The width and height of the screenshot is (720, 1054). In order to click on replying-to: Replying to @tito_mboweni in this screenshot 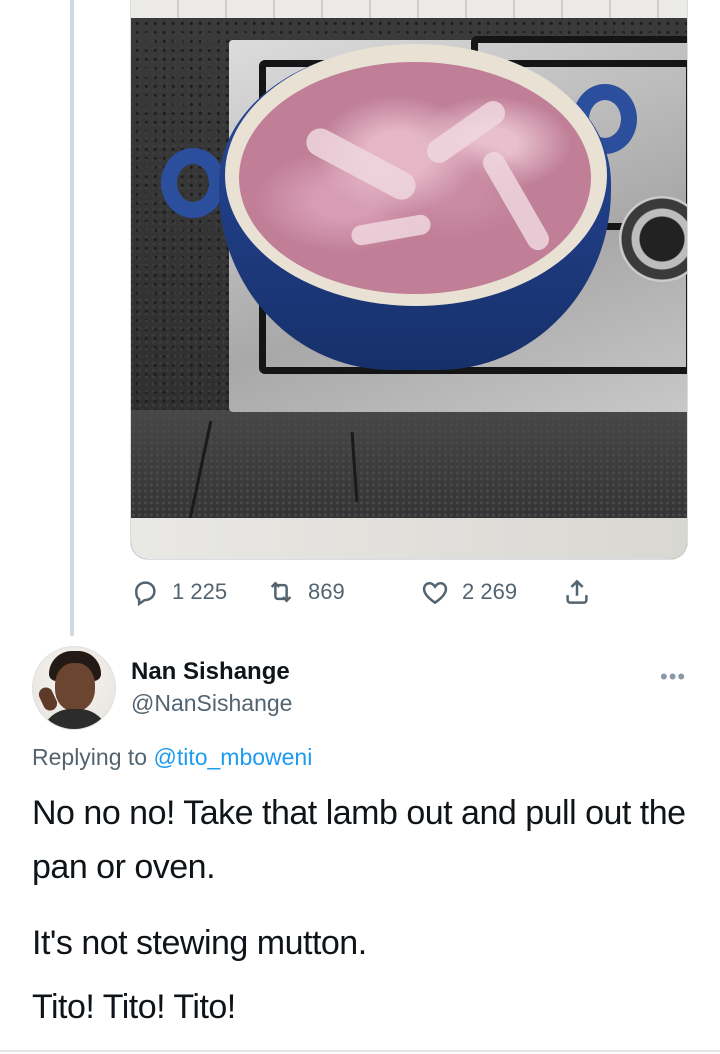, I will do `click(172, 757)`.